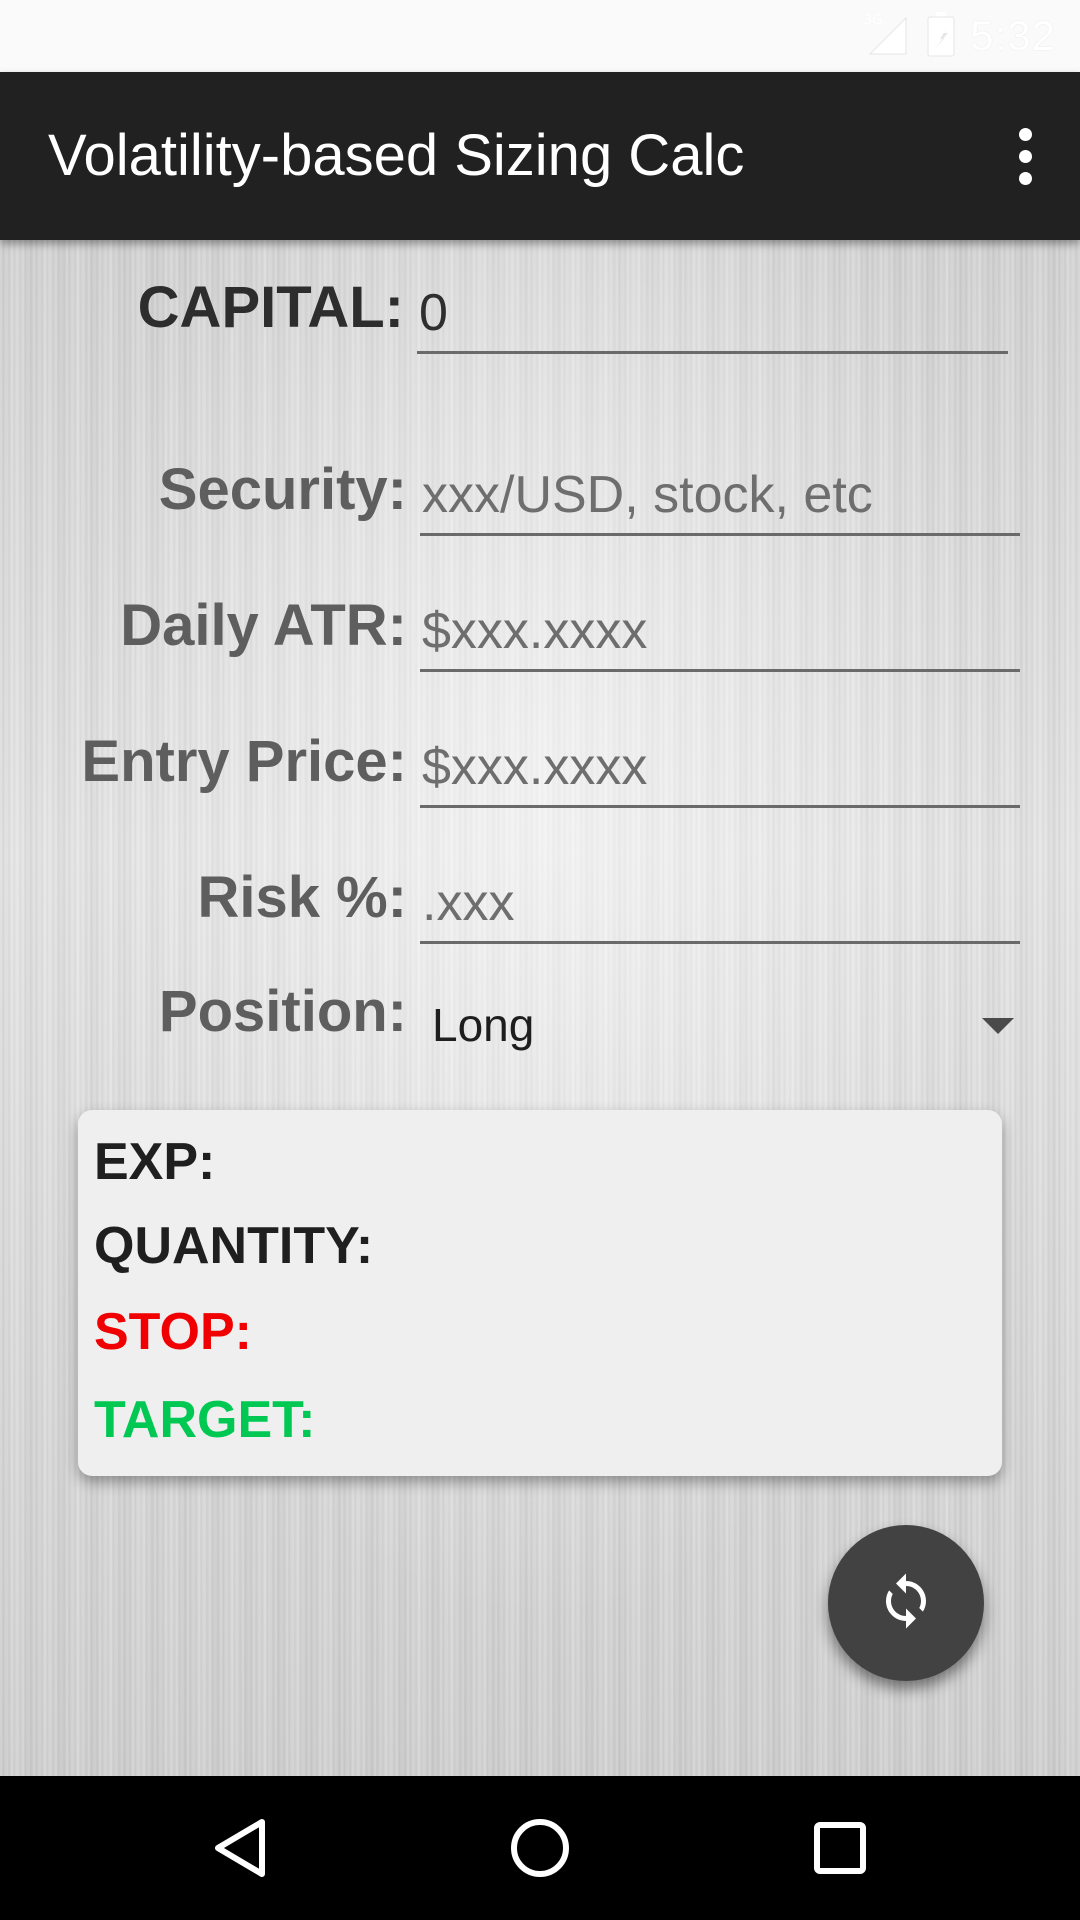 The width and height of the screenshot is (1080, 1920). Describe the element at coordinates (720, 1025) in the screenshot. I see `position-dropdown: Long` at that location.